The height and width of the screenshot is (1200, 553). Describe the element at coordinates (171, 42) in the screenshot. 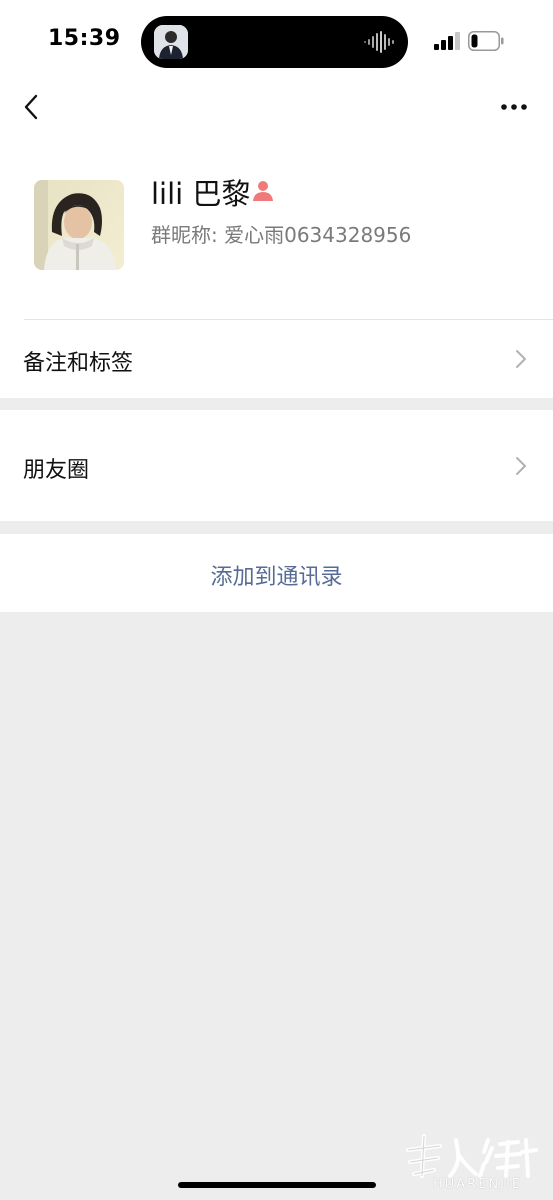

I see `now-playing-thumbnail` at that location.